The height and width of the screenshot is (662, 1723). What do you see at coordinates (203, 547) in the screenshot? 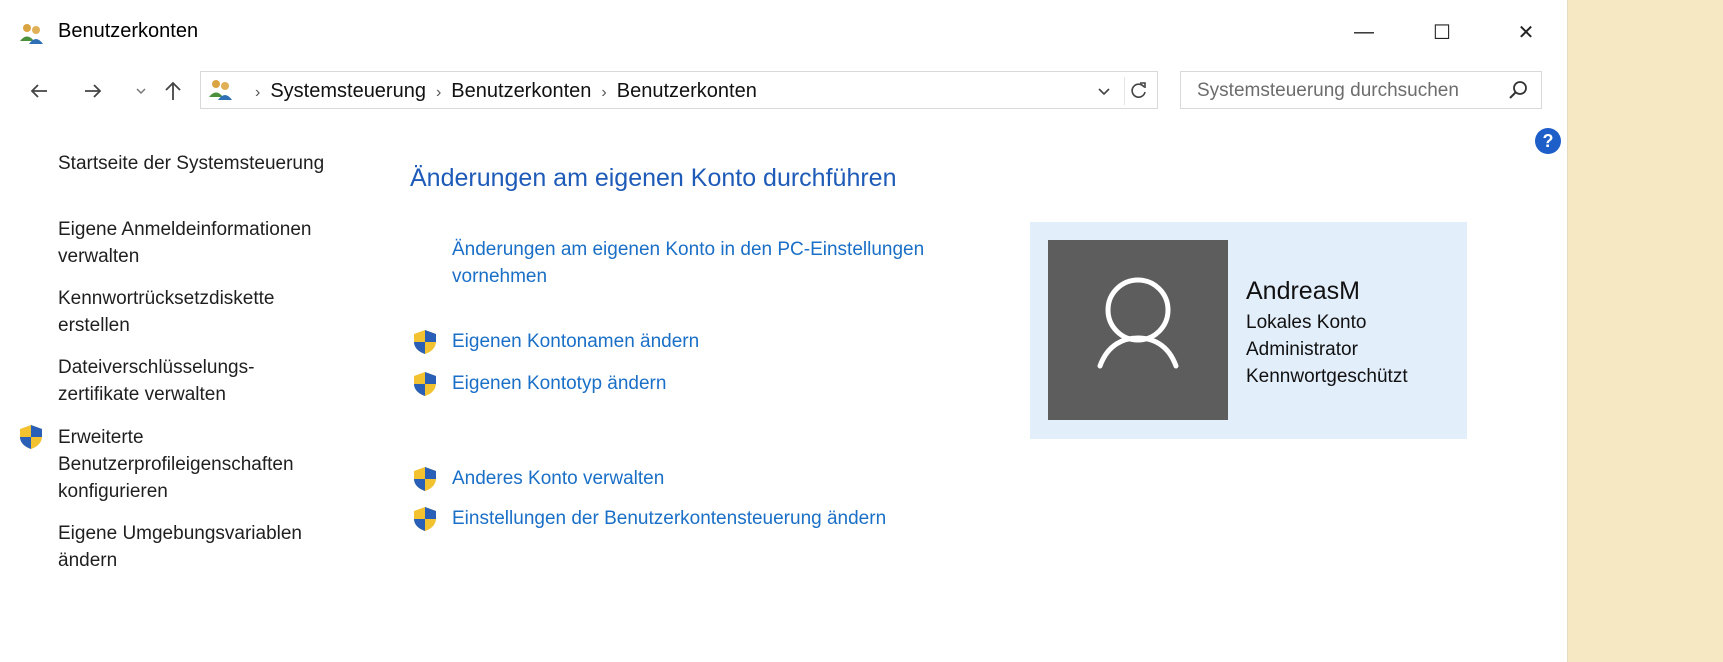
I see `sidebar-item-umgebungsvariablen: Eigene Umgebungsvariablen ändern` at bounding box center [203, 547].